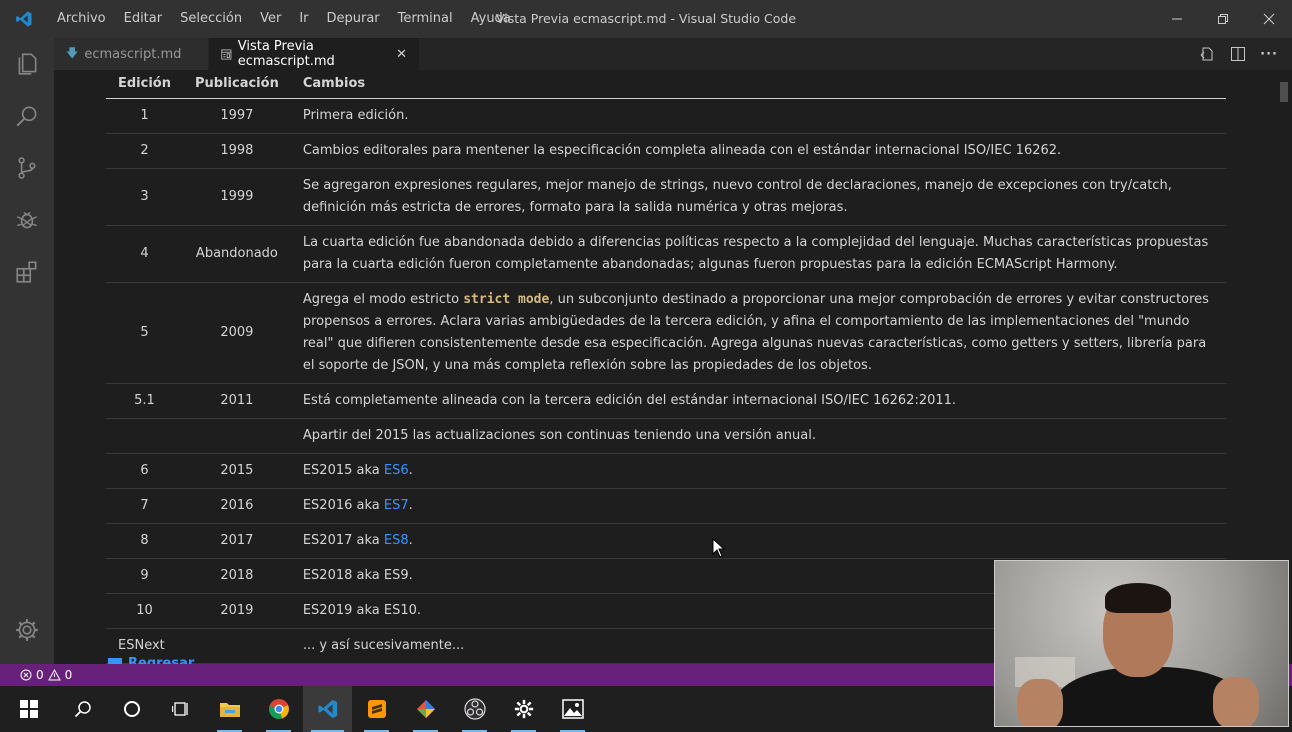  I want to click on taskbar-git, so click(425, 709).